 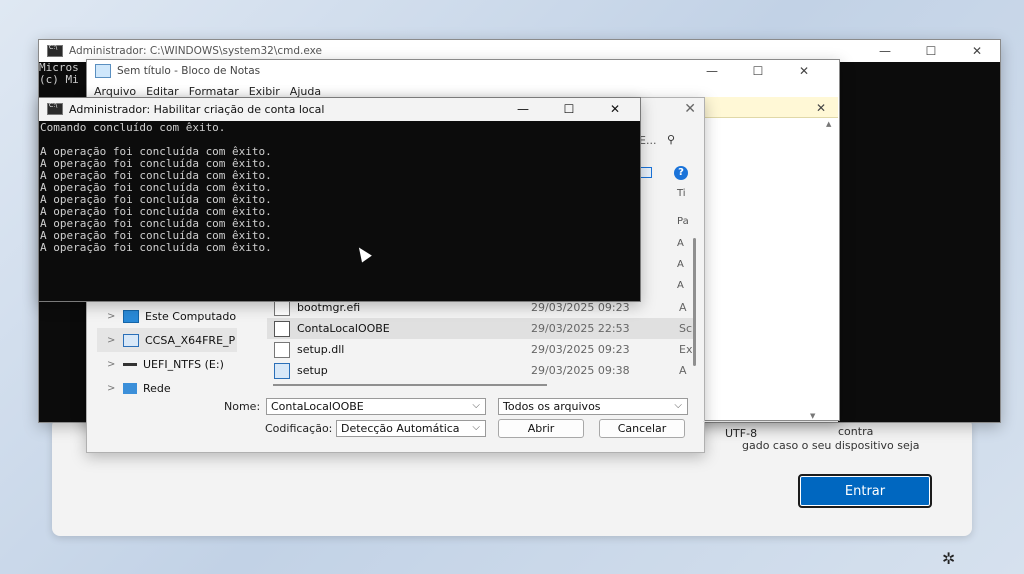 What do you see at coordinates (463, 71) in the screenshot?
I see `notepad-titlebar: Sem título - Bloco de Notas — ☐ ✕` at bounding box center [463, 71].